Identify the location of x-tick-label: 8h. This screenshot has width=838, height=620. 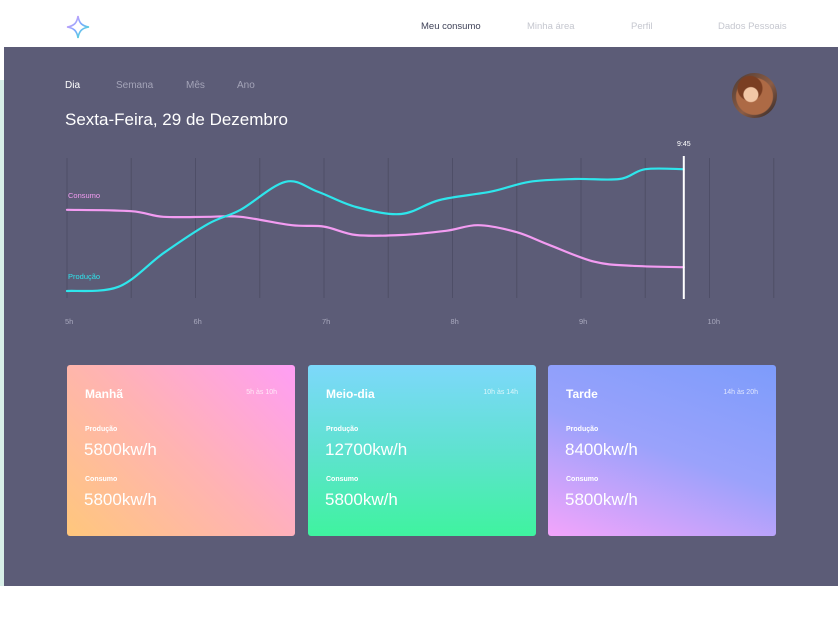
(455, 321).